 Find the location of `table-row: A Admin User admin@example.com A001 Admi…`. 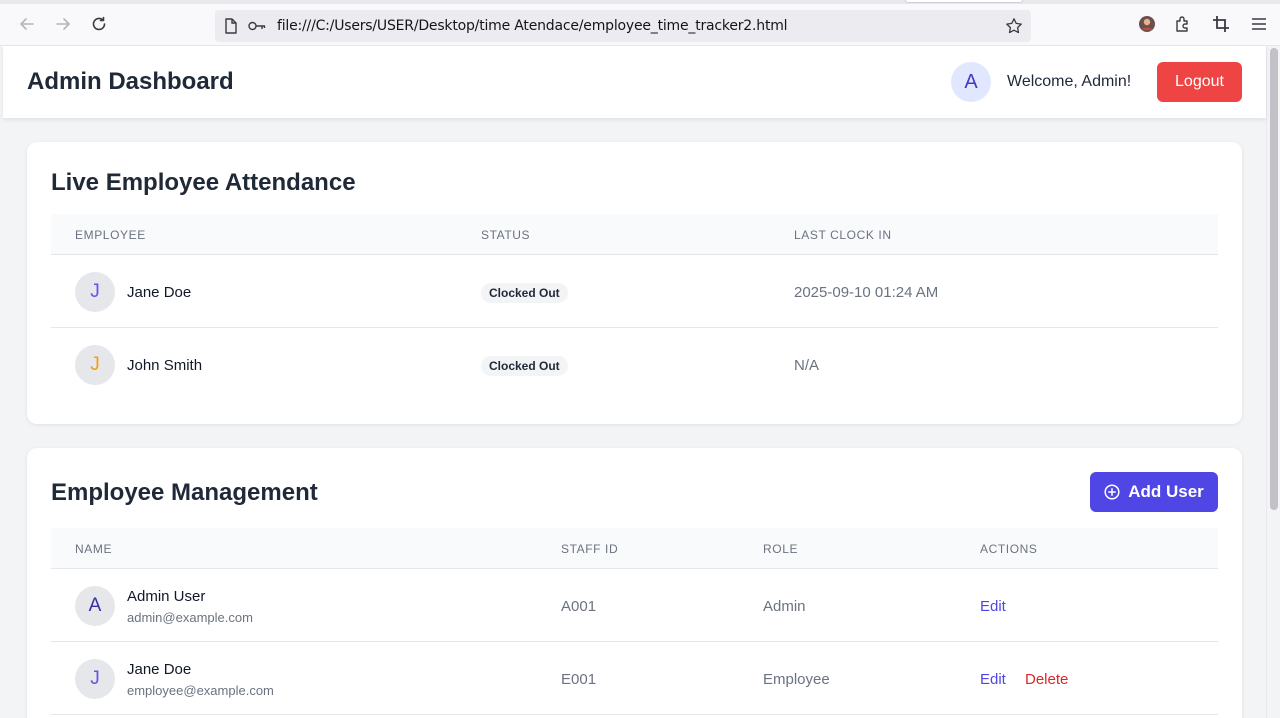

table-row: A Admin User admin@example.com A001 Admi… is located at coordinates (634, 605).